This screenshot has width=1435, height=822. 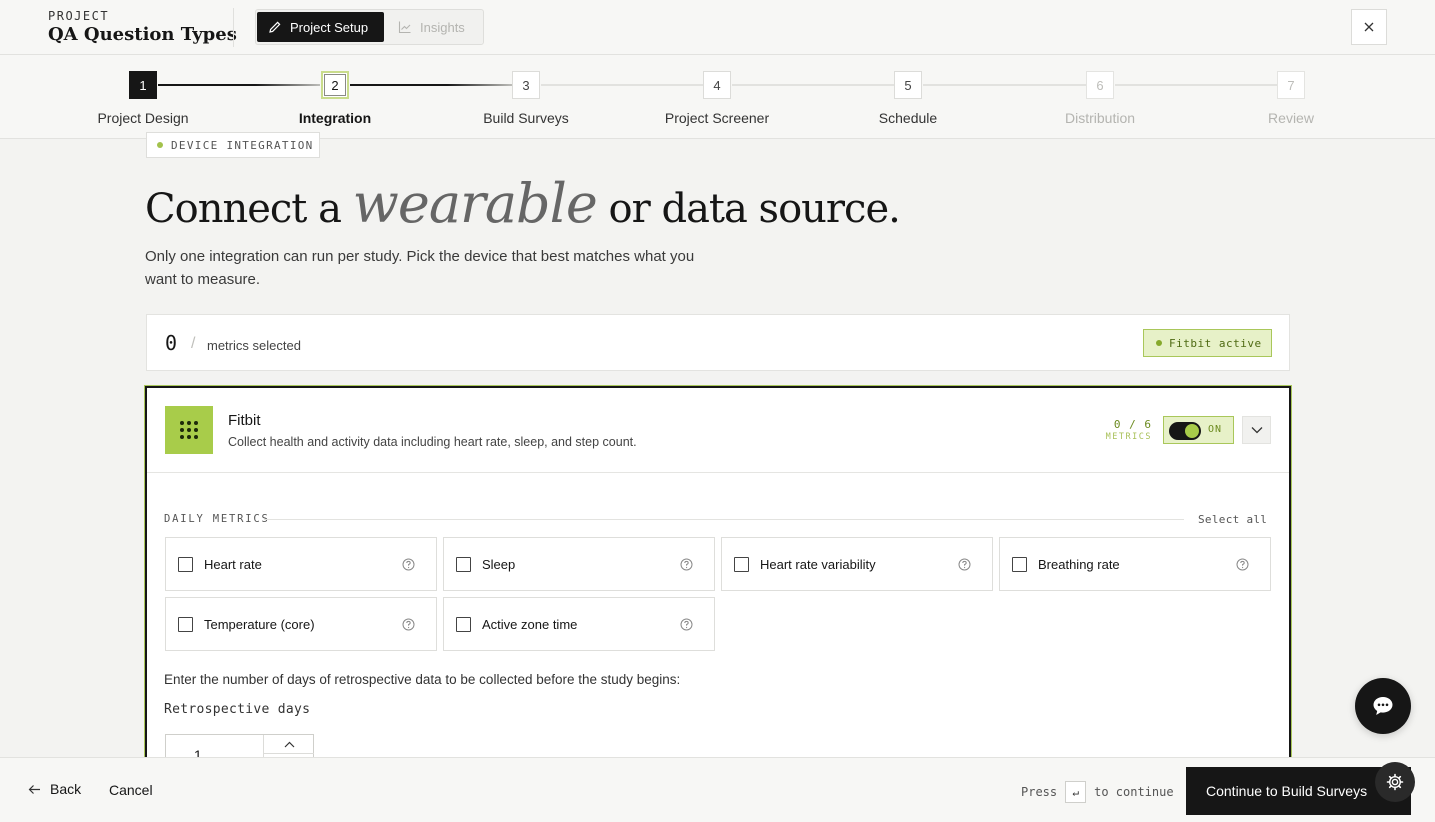 I want to click on metric-label: Heart rate variability, so click(x=818, y=564).